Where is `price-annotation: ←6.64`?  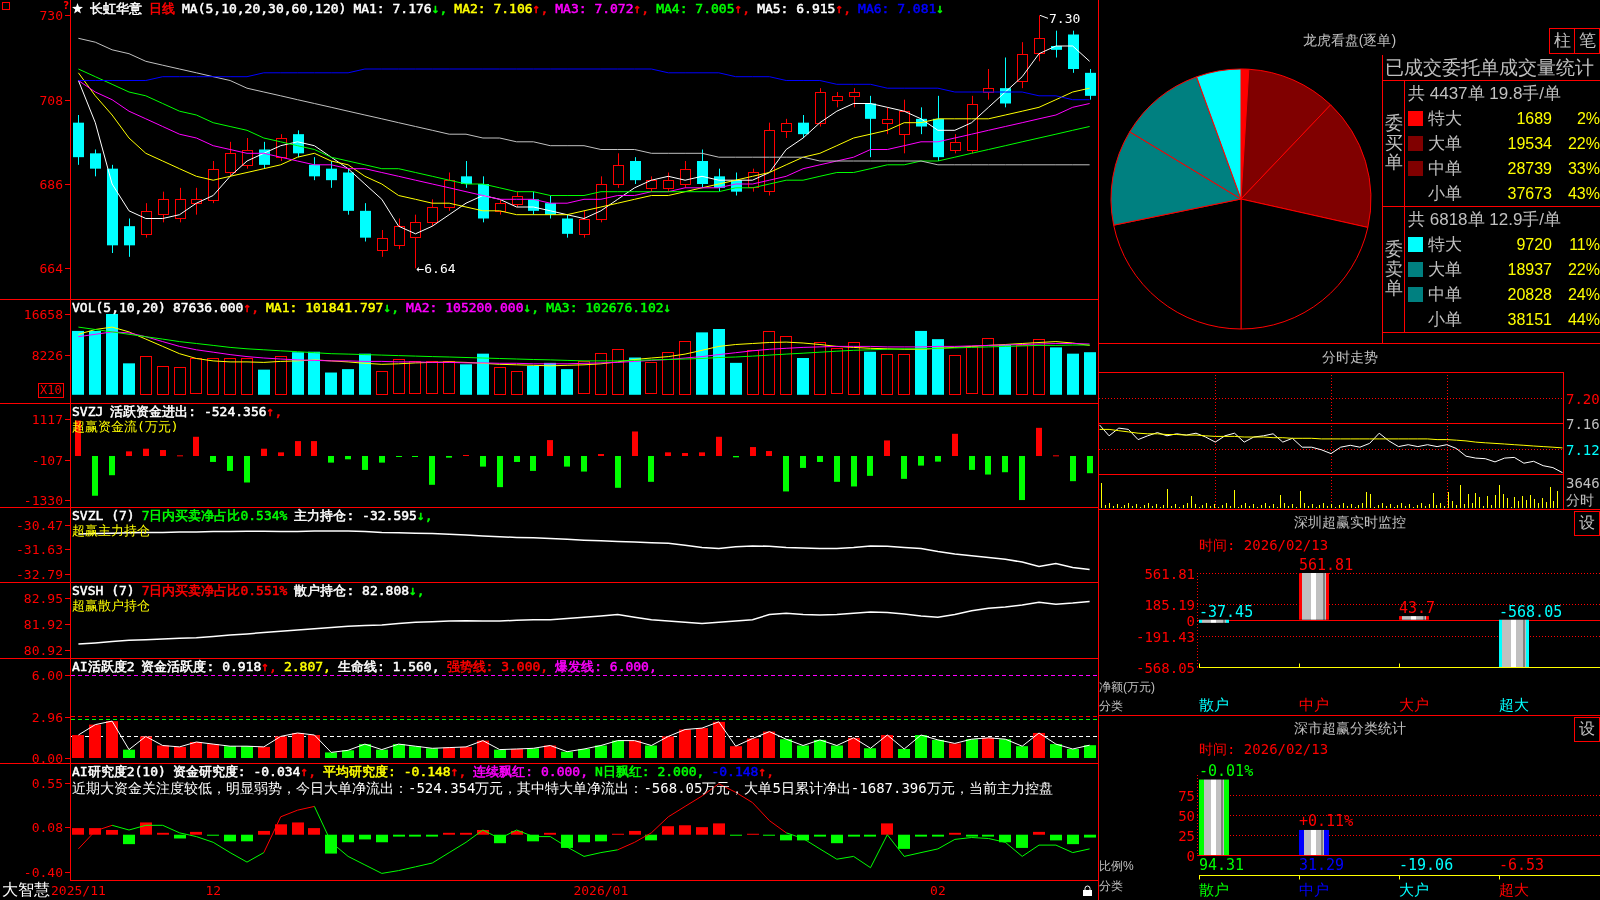 price-annotation: ←6.64 is located at coordinates (436, 269).